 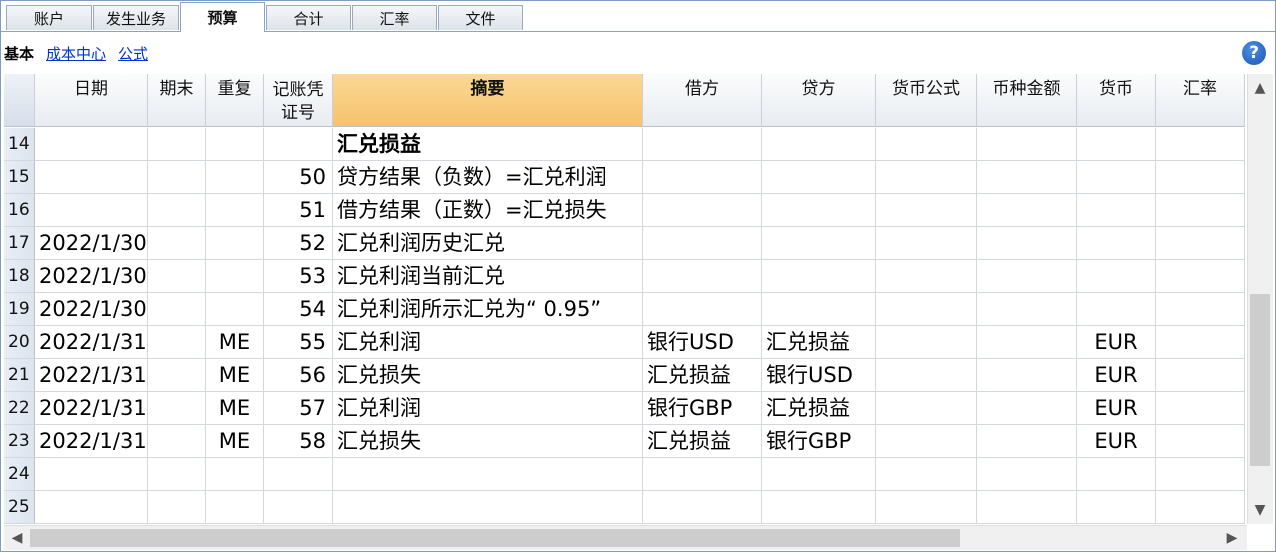 I want to click on header-voucher: 记账凭 证号, so click(x=298, y=100).